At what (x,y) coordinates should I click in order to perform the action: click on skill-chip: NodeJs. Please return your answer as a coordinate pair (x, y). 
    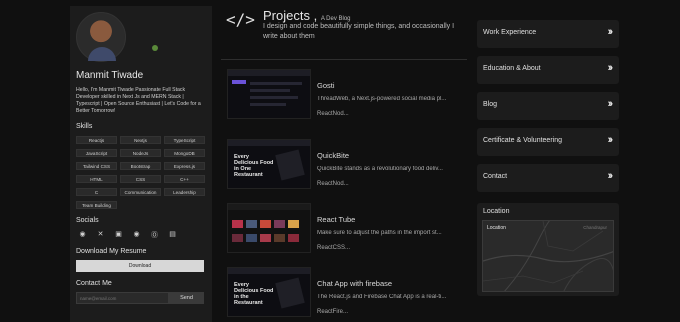
    Looking at the image, I should click on (140, 153).